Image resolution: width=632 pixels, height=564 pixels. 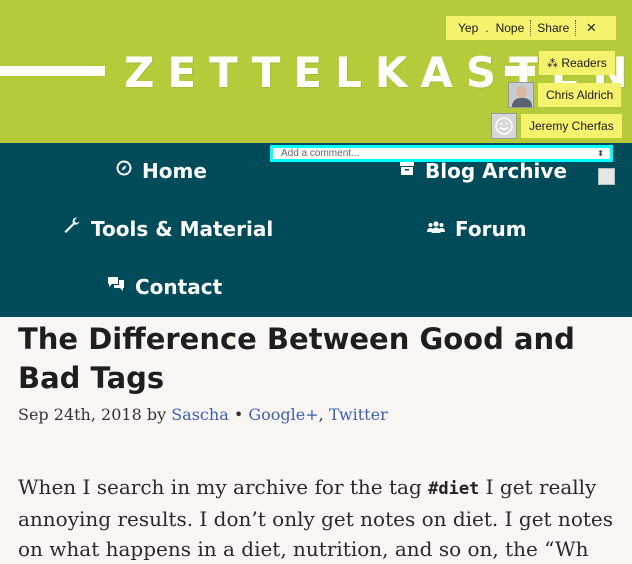 What do you see at coordinates (553, 28) in the screenshot?
I see `share-button: Share` at bounding box center [553, 28].